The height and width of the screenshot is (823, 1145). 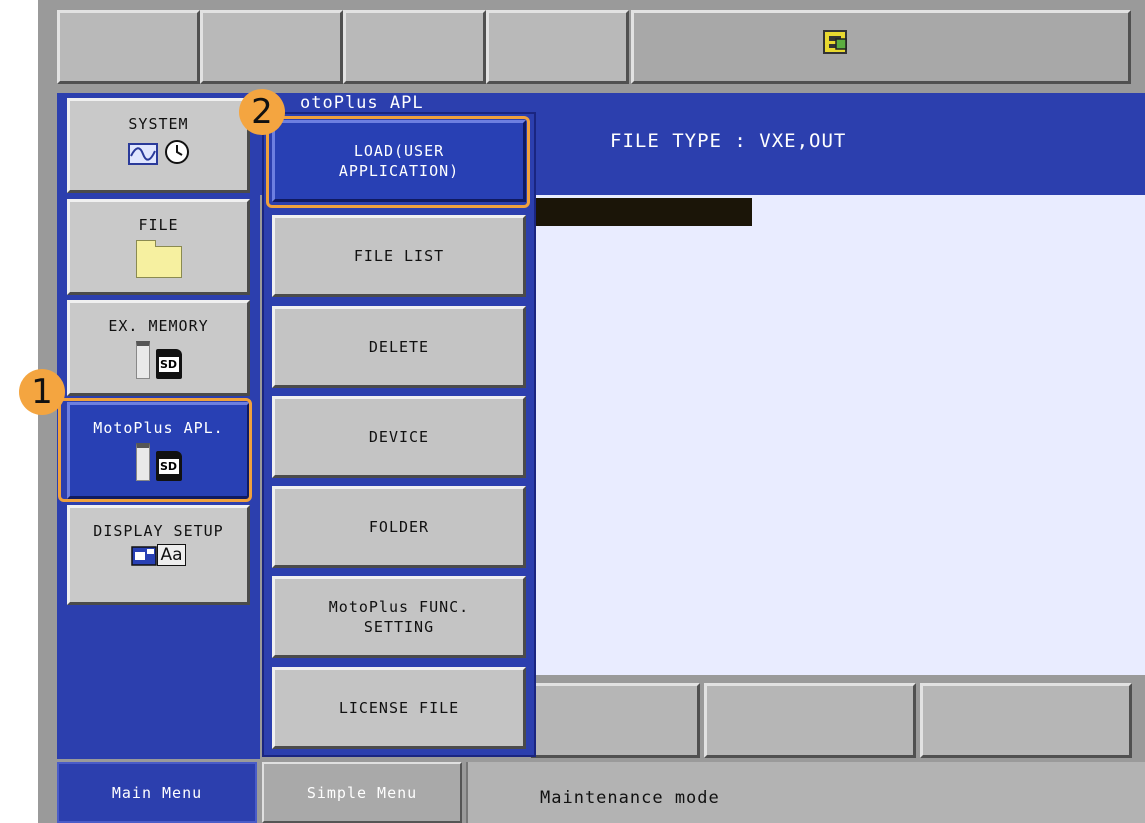 I want to click on submenu-motoplus-func-setting-button: MotoPlus FUNC. SETTING, so click(x=399, y=617).